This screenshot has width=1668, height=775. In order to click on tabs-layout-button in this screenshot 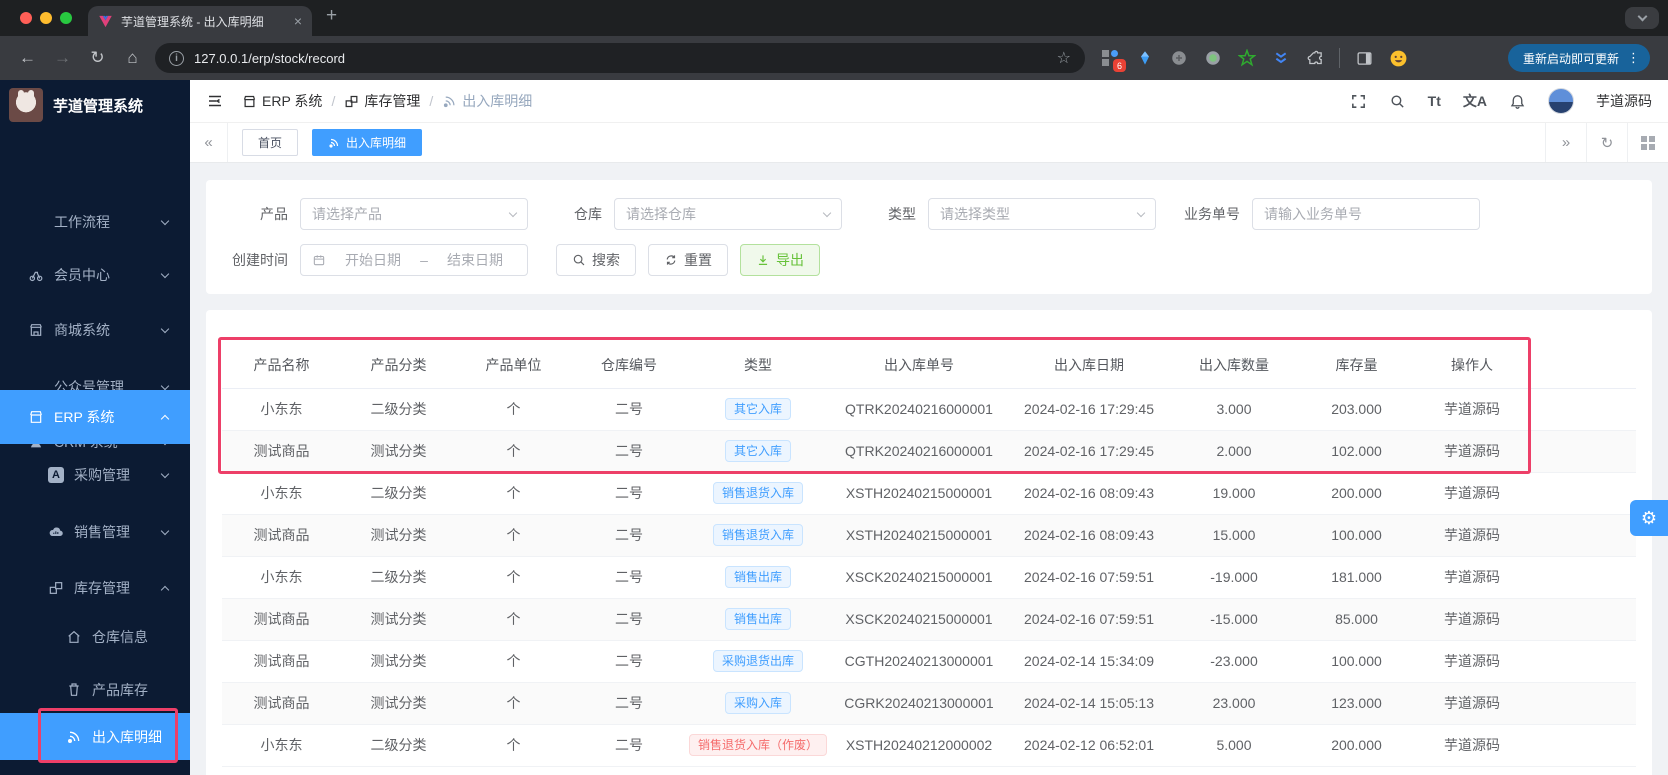, I will do `click(1647, 142)`.